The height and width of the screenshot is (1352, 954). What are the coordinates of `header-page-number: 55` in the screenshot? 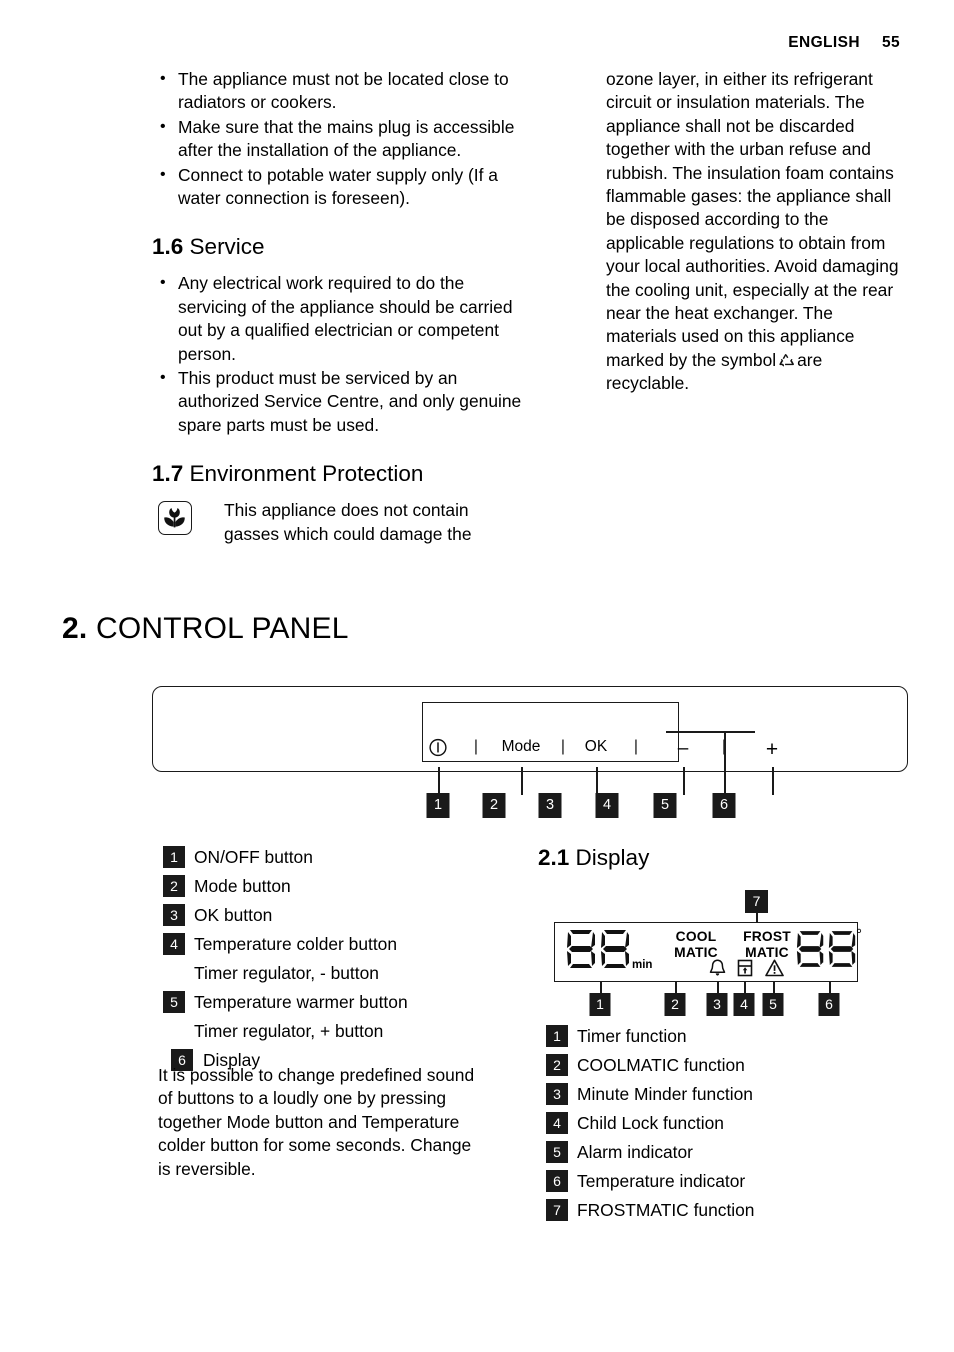 It's located at (890, 42).